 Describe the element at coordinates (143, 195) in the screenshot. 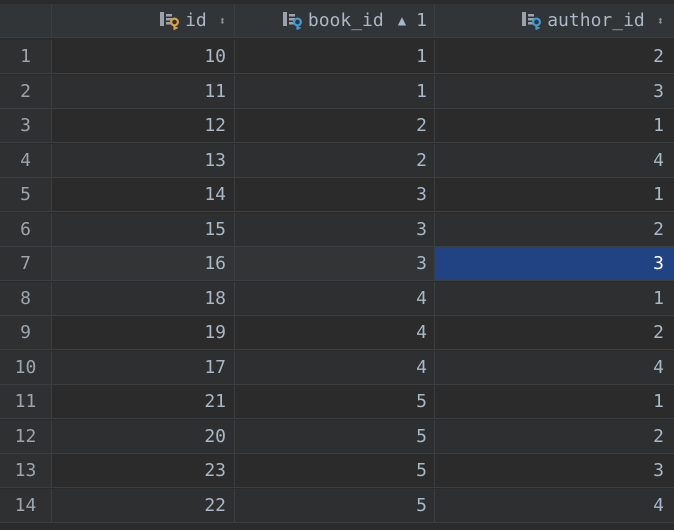

I see `cell-id: 14` at that location.